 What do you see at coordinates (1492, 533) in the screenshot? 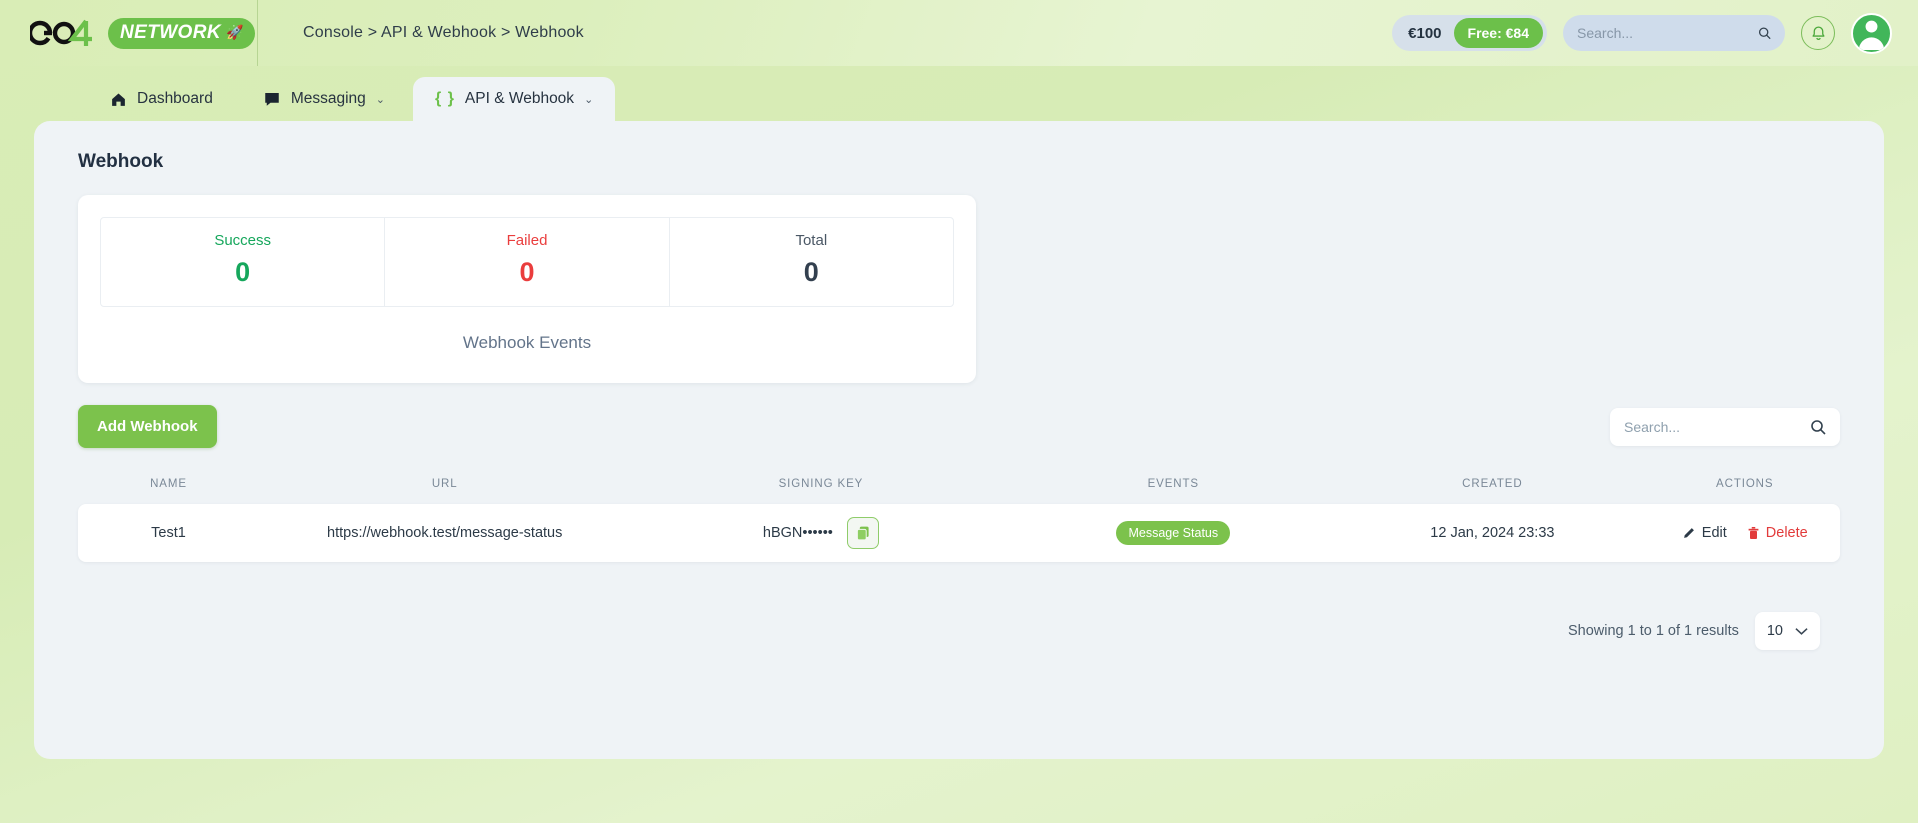
I see `cell-created: 12 Jan, 2024 23:33` at bounding box center [1492, 533].